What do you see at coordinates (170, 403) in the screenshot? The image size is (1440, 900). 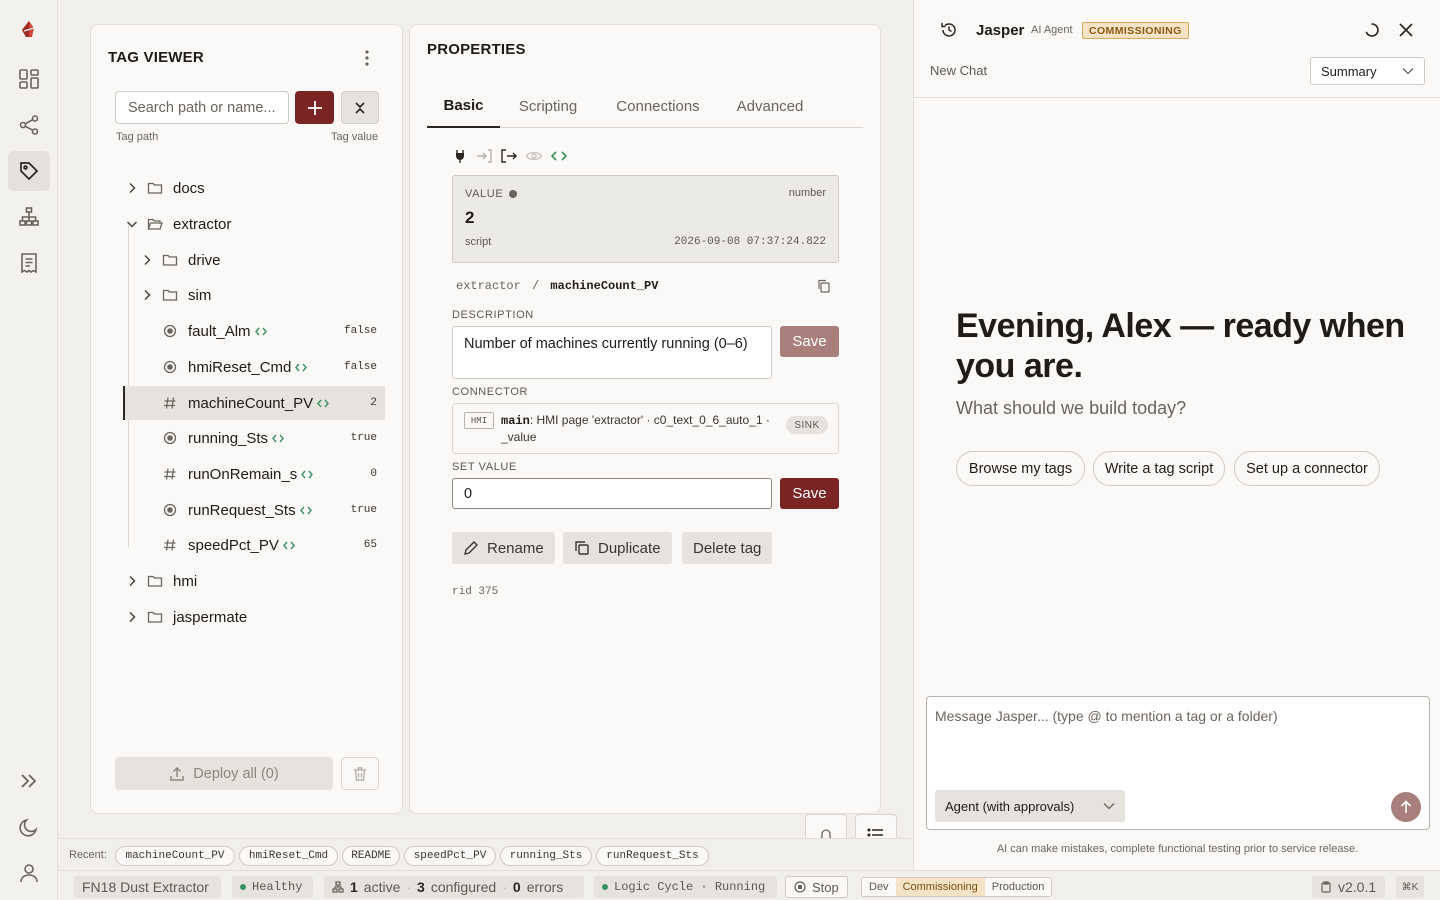 I see `number-tag-icon` at bounding box center [170, 403].